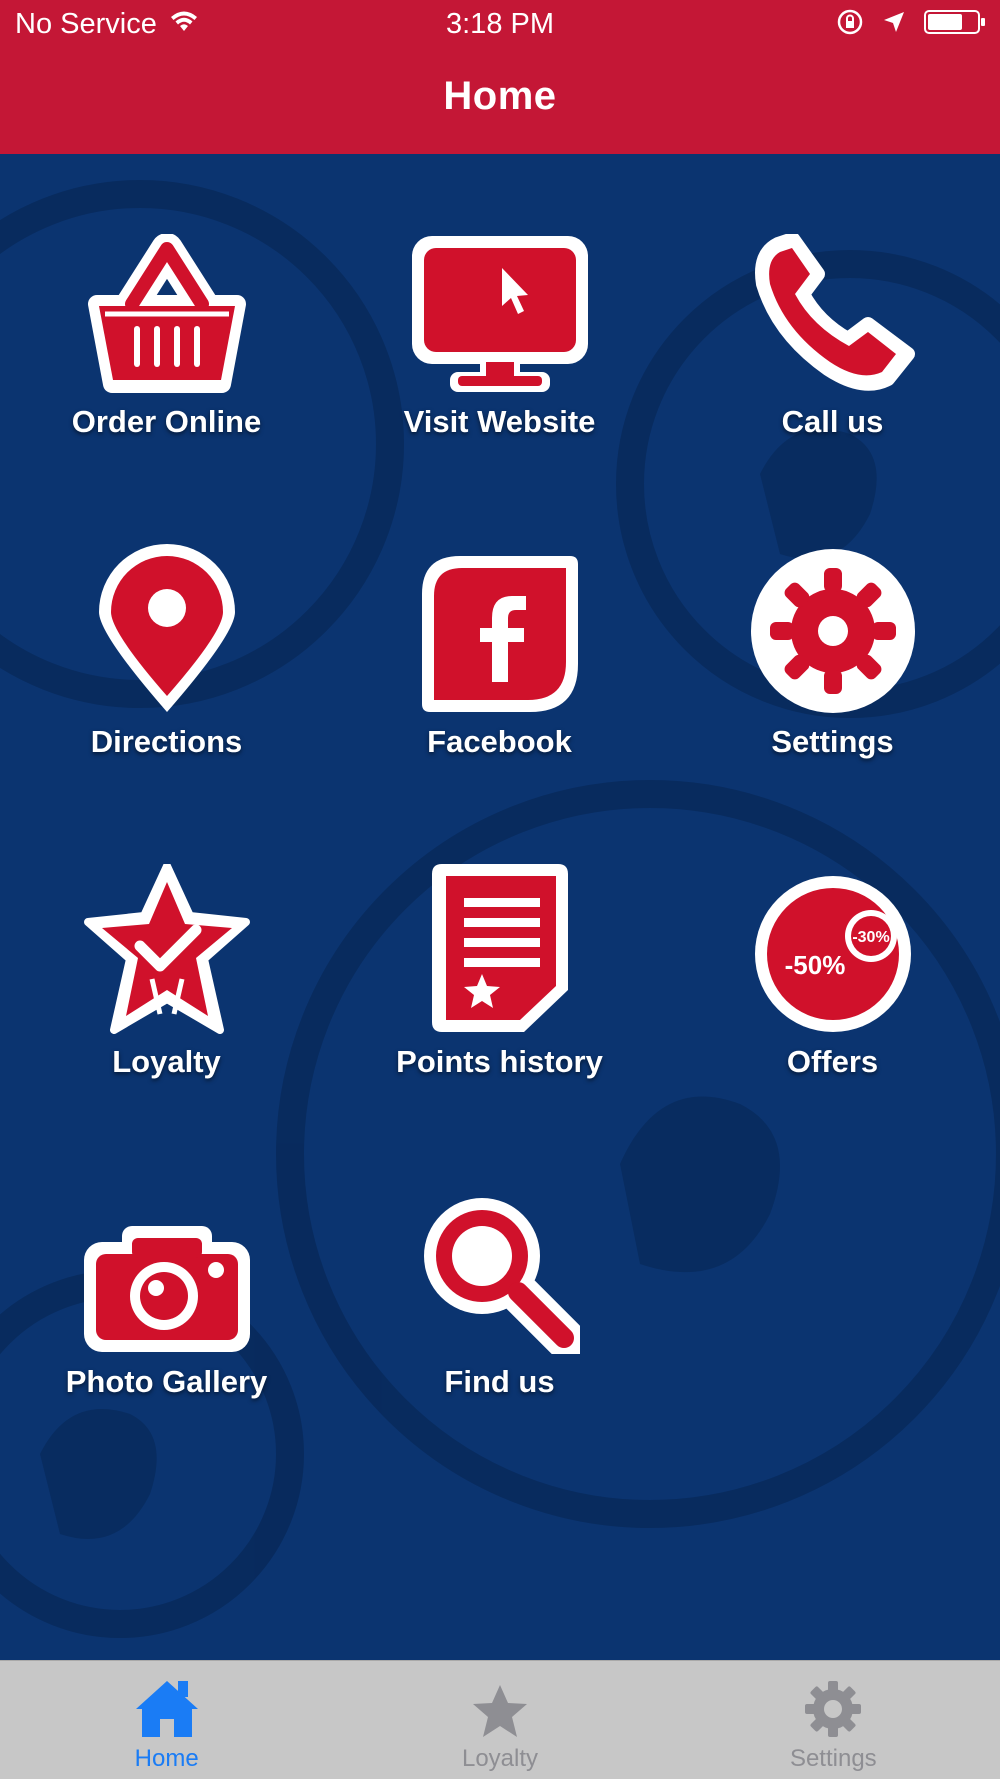 Image resolution: width=1000 pixels, height=1779 pixels. Describe the element at coordinates (166, 421) in the screenshot. I see `tile-label: Order Online` at that location.